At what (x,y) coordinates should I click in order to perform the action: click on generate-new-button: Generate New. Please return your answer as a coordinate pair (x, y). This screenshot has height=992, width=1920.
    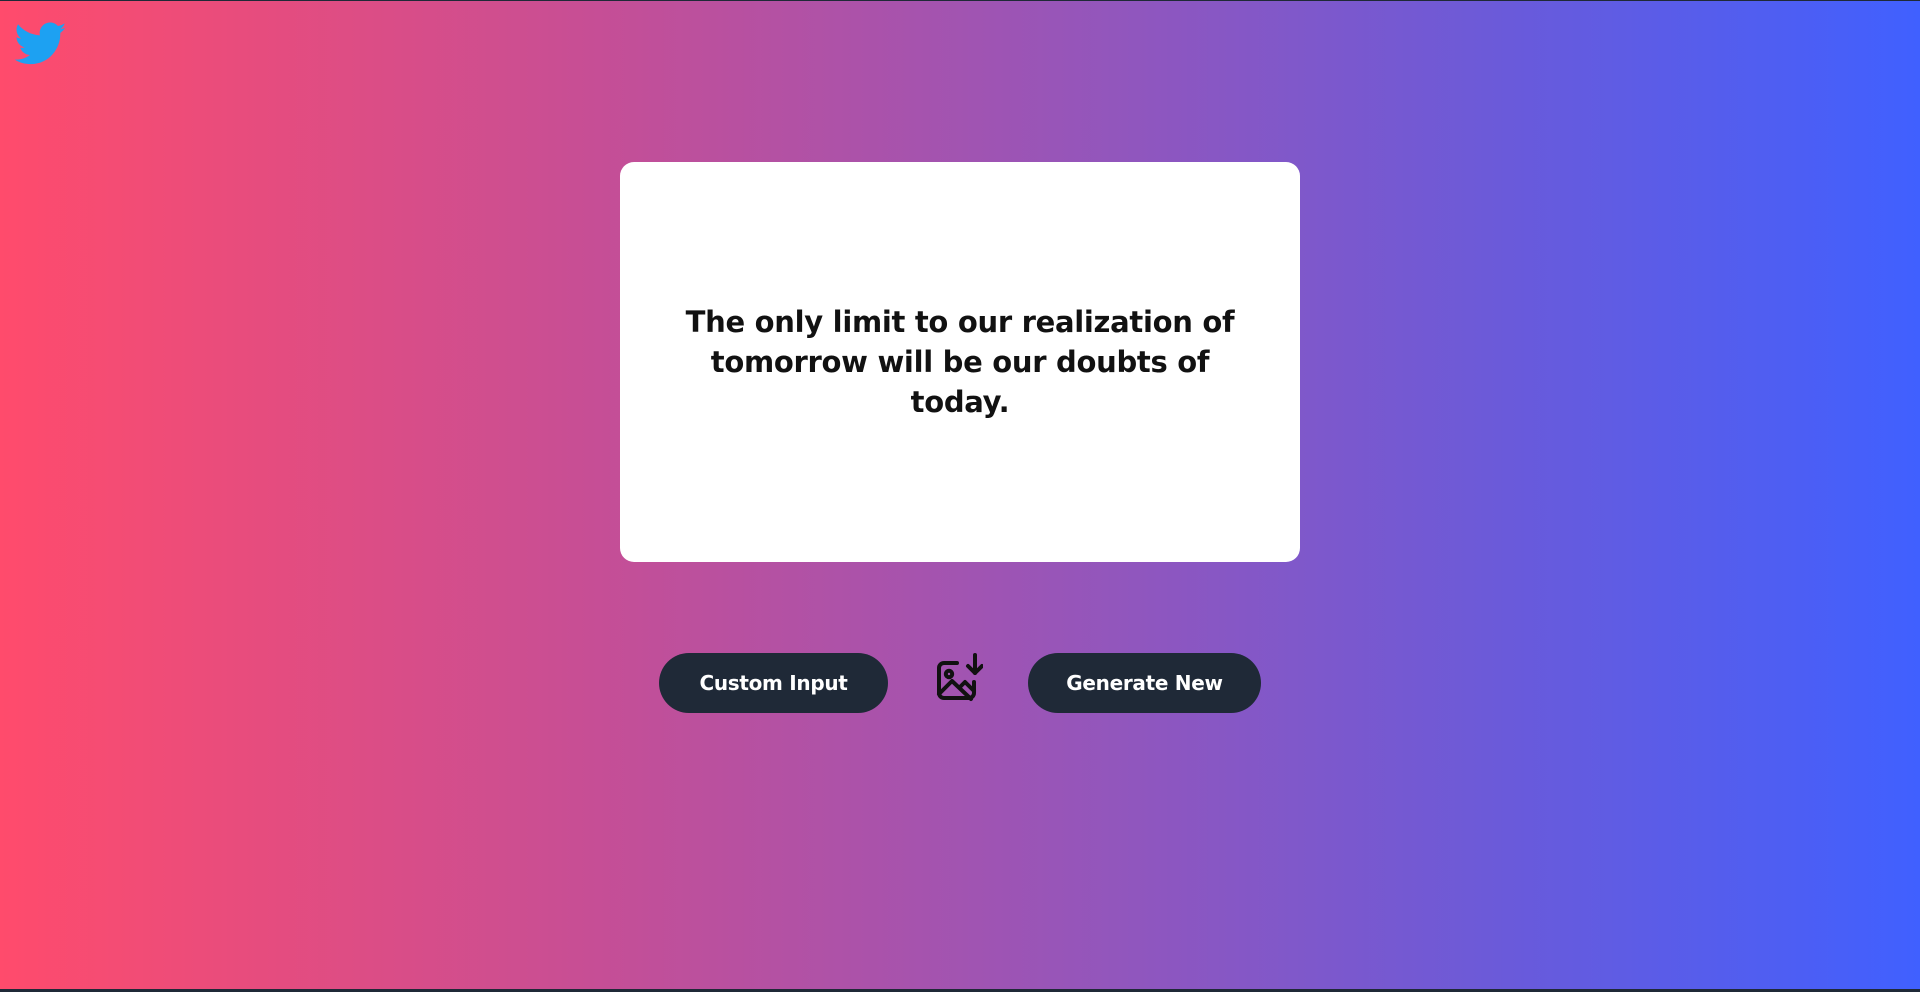
    Looking at the image, I should click on (1144, 683).